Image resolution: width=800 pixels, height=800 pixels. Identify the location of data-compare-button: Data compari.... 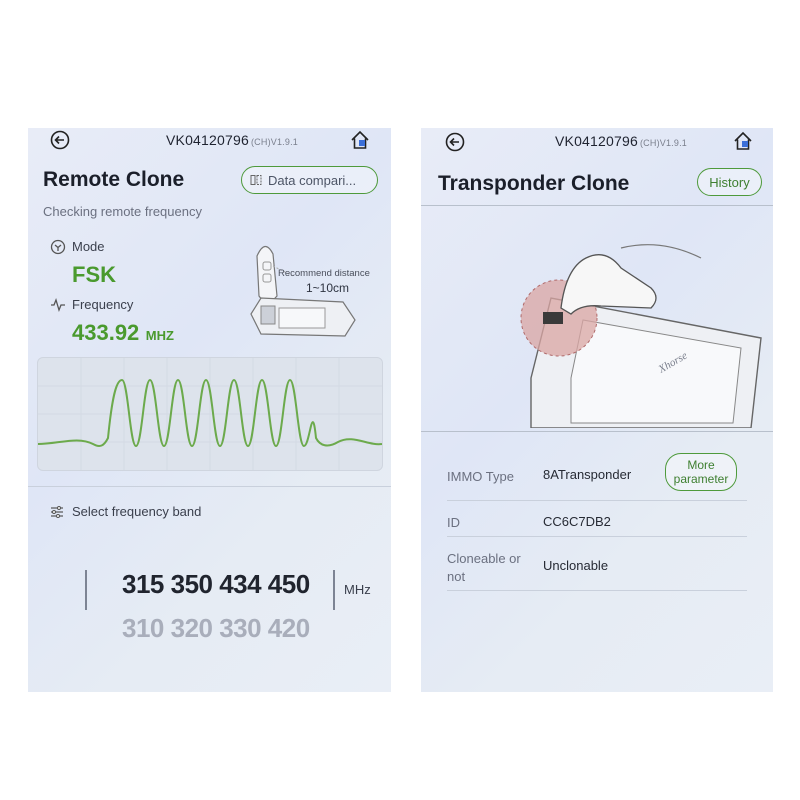
(309, 180).